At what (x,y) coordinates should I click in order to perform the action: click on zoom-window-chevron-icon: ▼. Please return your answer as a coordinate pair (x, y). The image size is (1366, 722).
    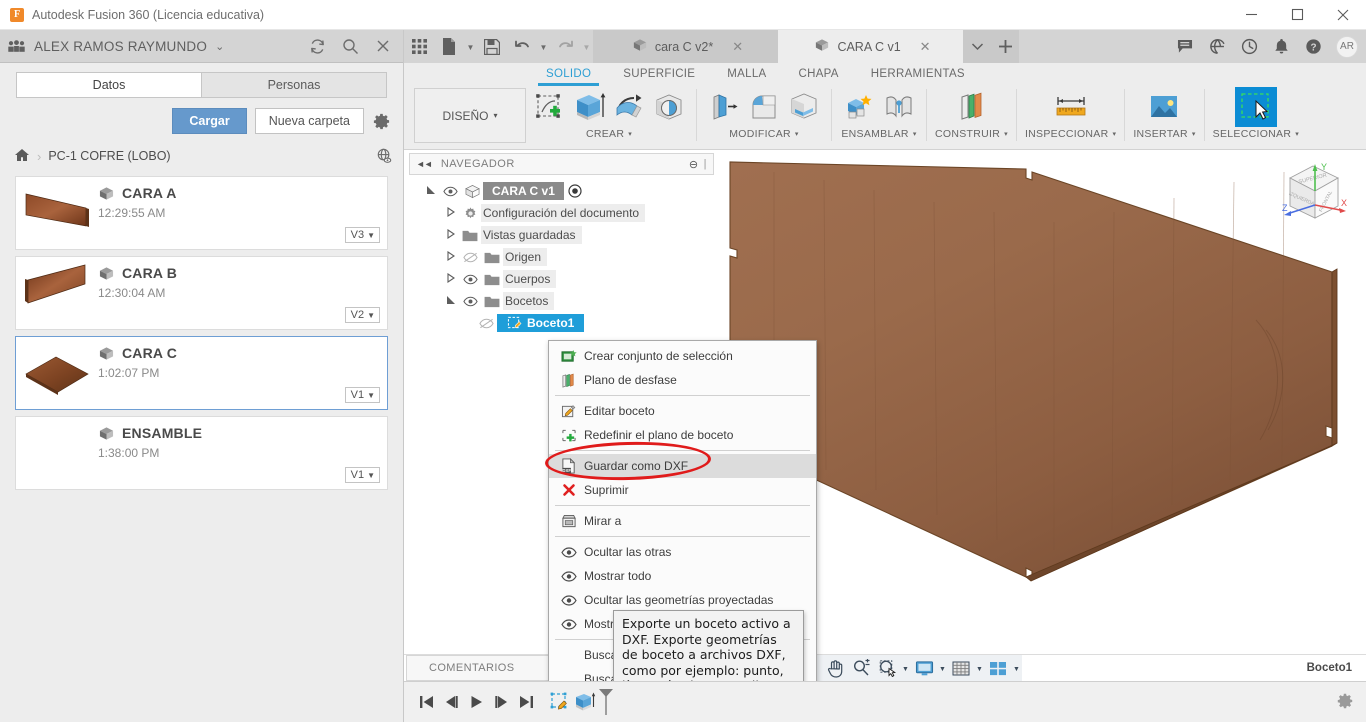
    Looking at the image, I should click on (905, 668).